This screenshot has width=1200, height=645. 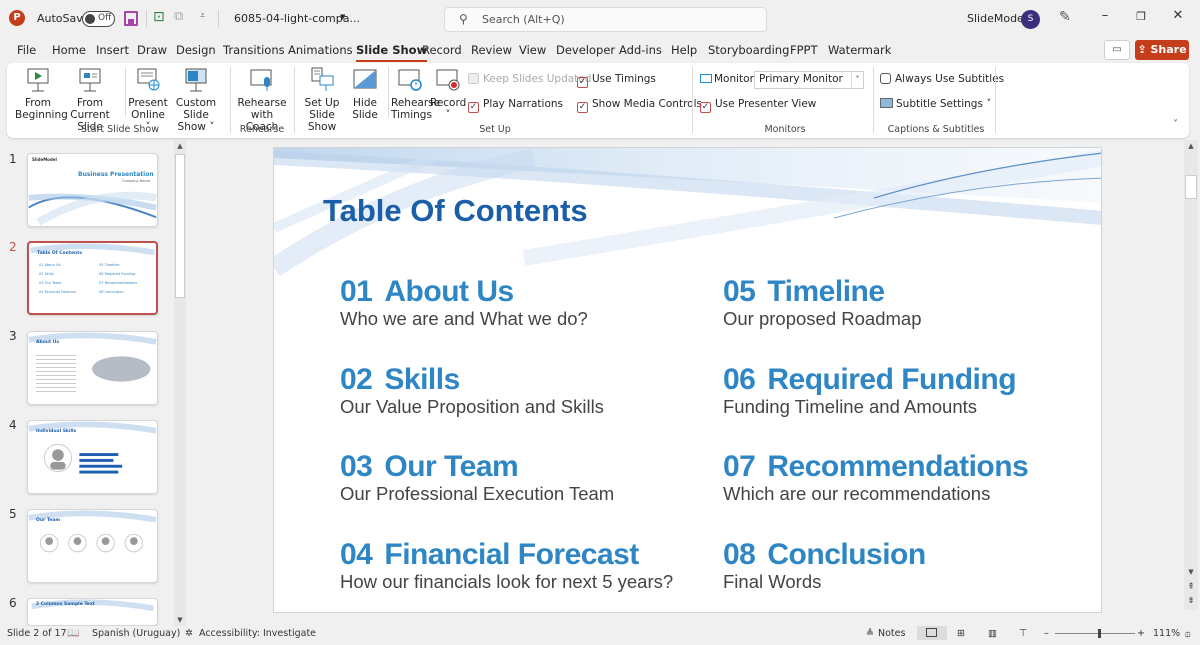 I want to click on tab-storyboarding: Storyboarding, so click(x=748, y=50).